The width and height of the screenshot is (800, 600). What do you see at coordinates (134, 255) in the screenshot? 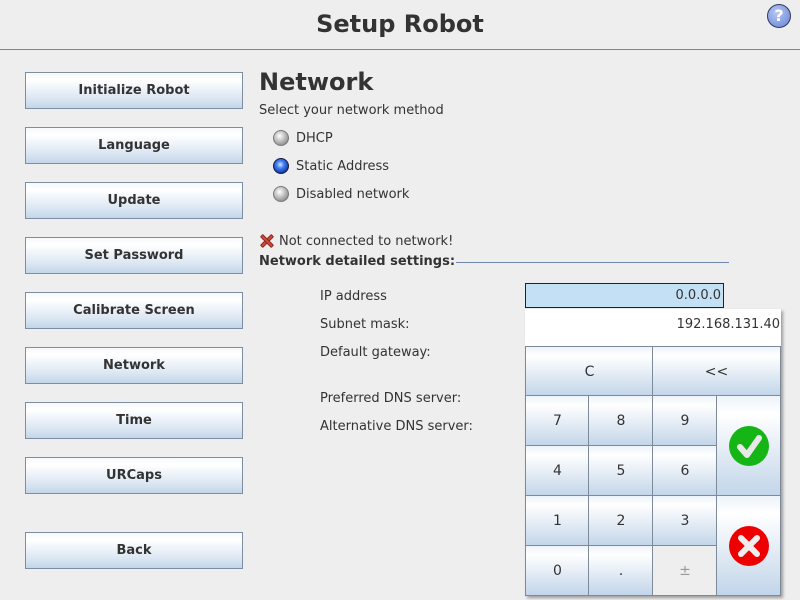
I see `sidebar-item-set-password: Set Password` at bounding box center [134, 255].